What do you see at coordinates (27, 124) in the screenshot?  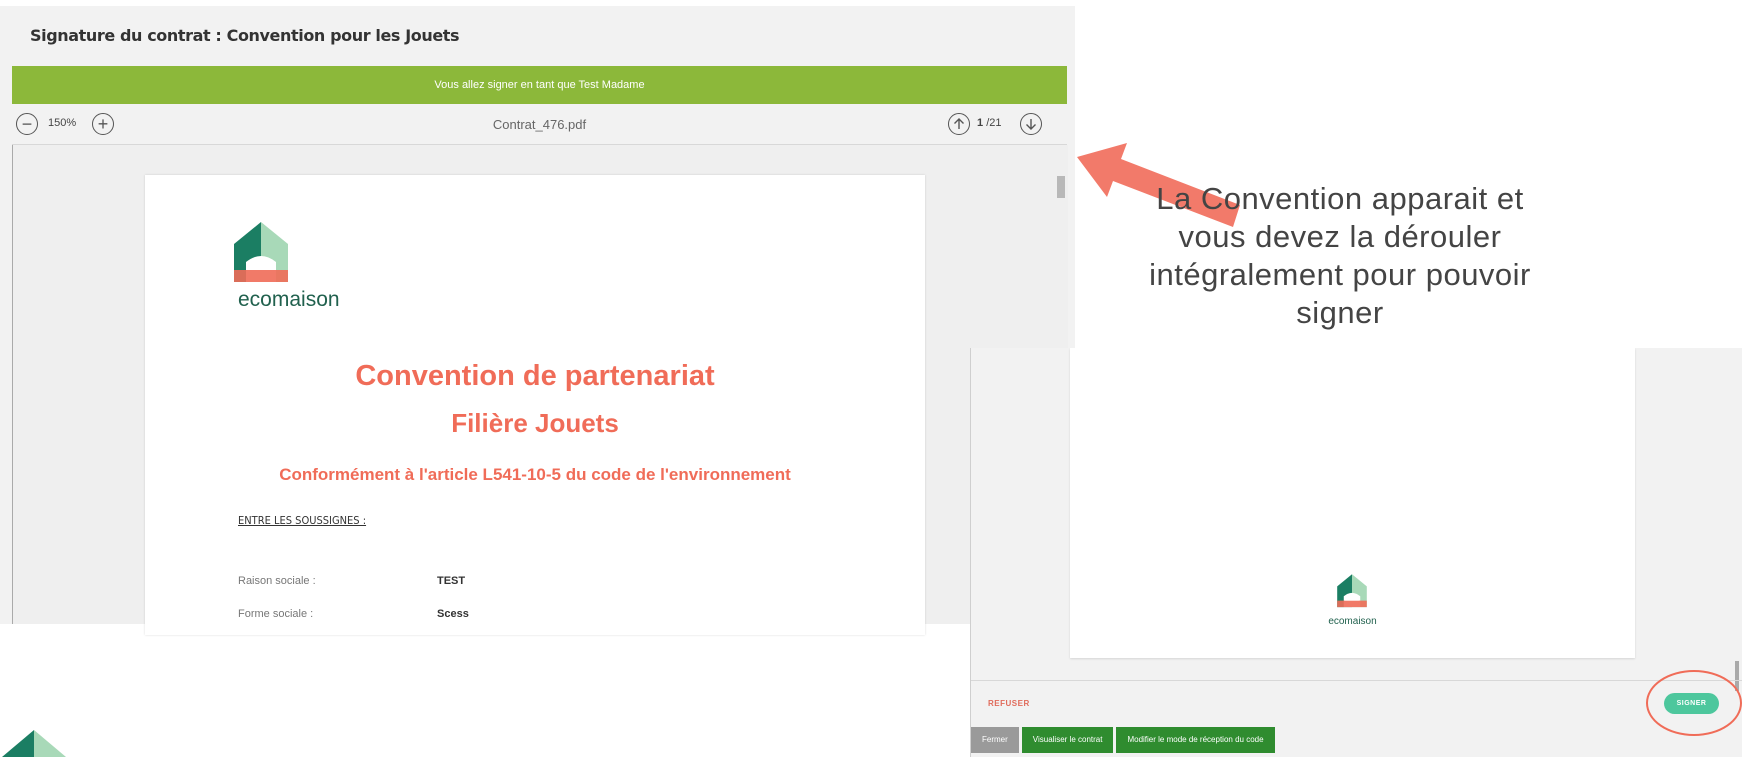 I see `zoom-out-icon: −` at bounding box center [27, 124].